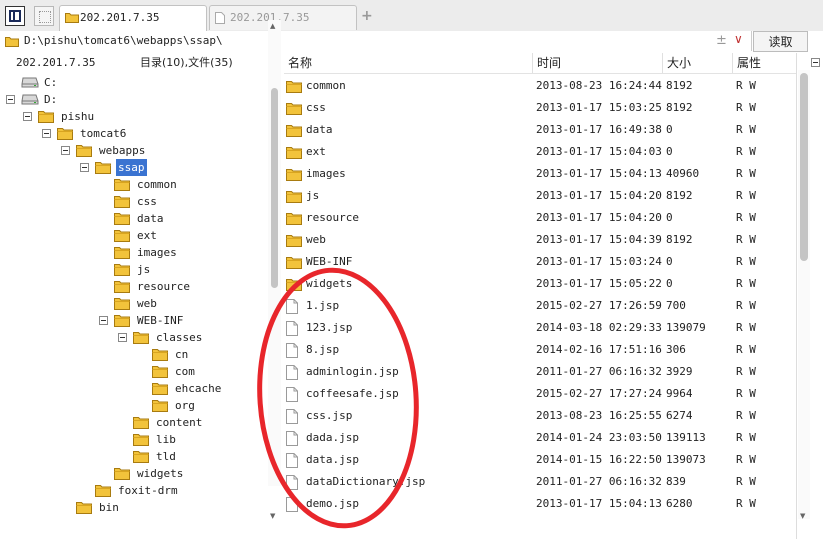  What do you see at coordinates (367, 16) in the screenshot?
I see `add-tab-button: +` at bounding box center [367, 16].